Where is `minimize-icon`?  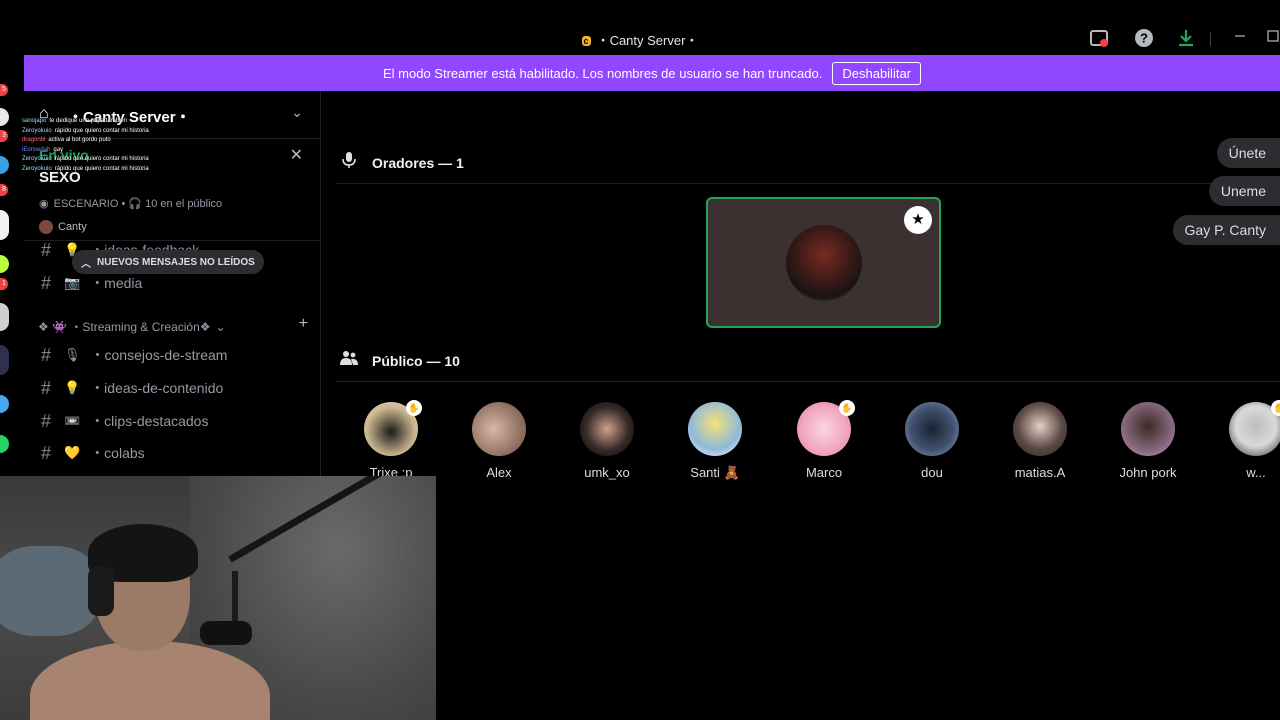 minimize-icon is located at coordinates (1240, 39).